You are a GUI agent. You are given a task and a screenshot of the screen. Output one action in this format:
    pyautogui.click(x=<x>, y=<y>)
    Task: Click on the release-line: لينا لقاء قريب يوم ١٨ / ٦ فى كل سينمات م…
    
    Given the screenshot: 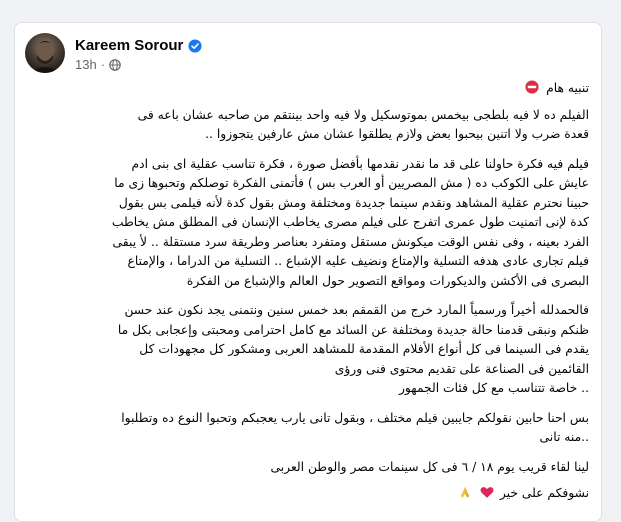 What is the action you would take?
    pyautogui.click(x=429, y=466)
    